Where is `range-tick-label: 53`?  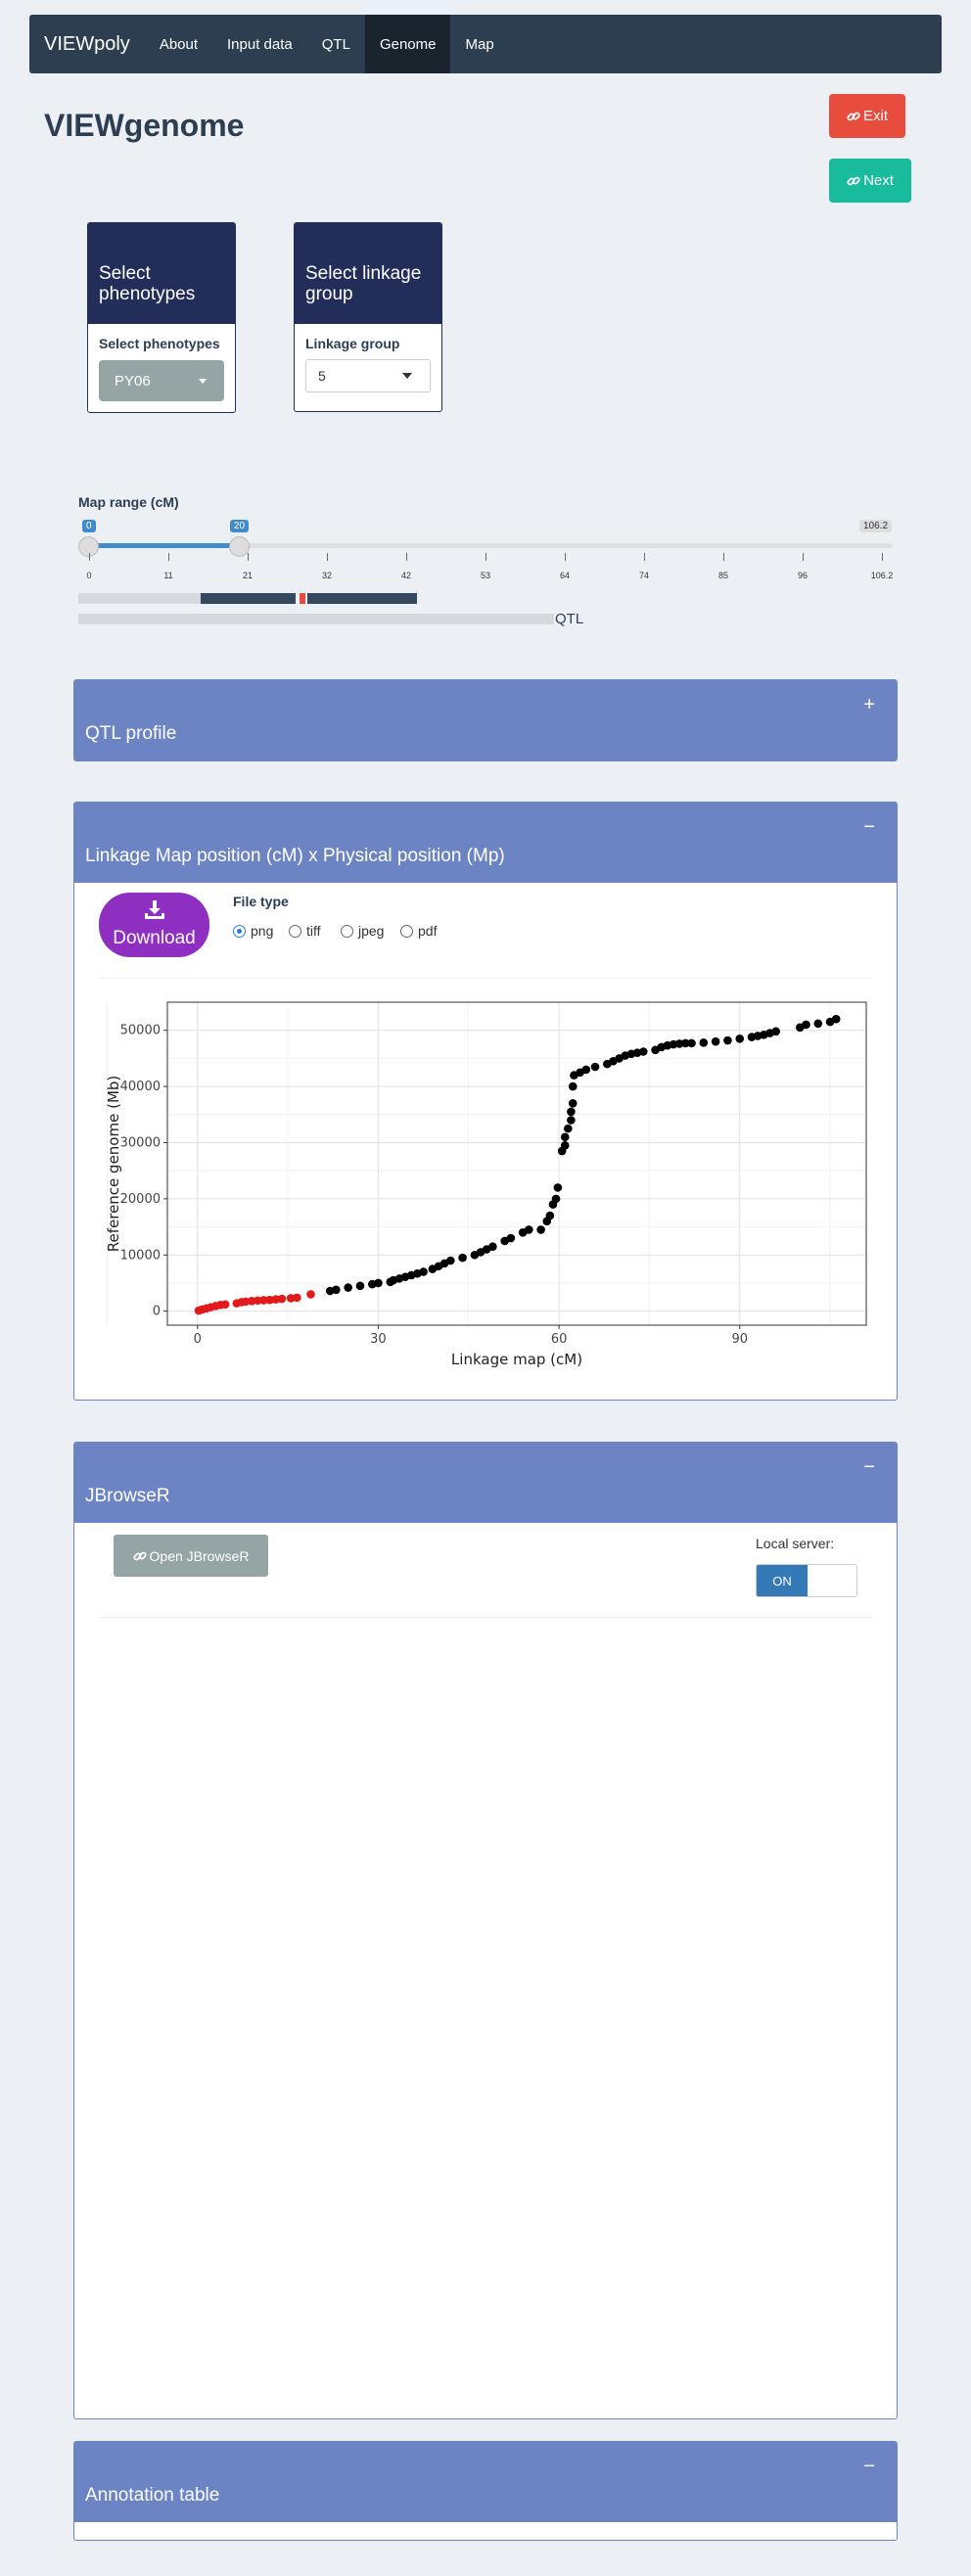 range-tick-label: 53 is located at coordinates (485, 576).